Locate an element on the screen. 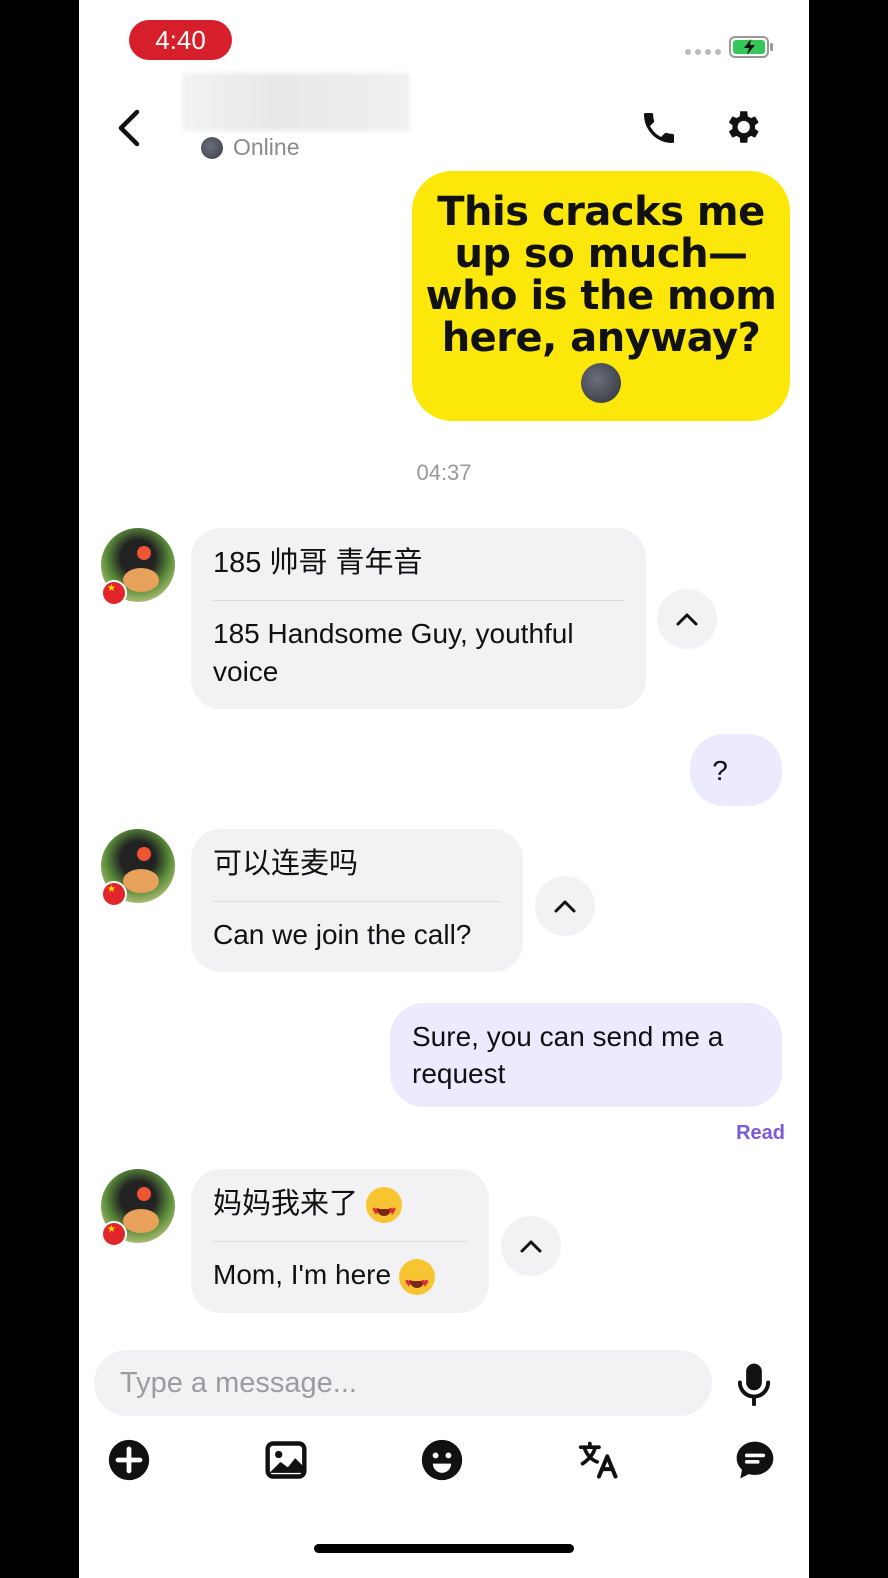 The image size is (888, 1578). original-text-row: 妈妈我来了 is located at coordinates (340, 1214).